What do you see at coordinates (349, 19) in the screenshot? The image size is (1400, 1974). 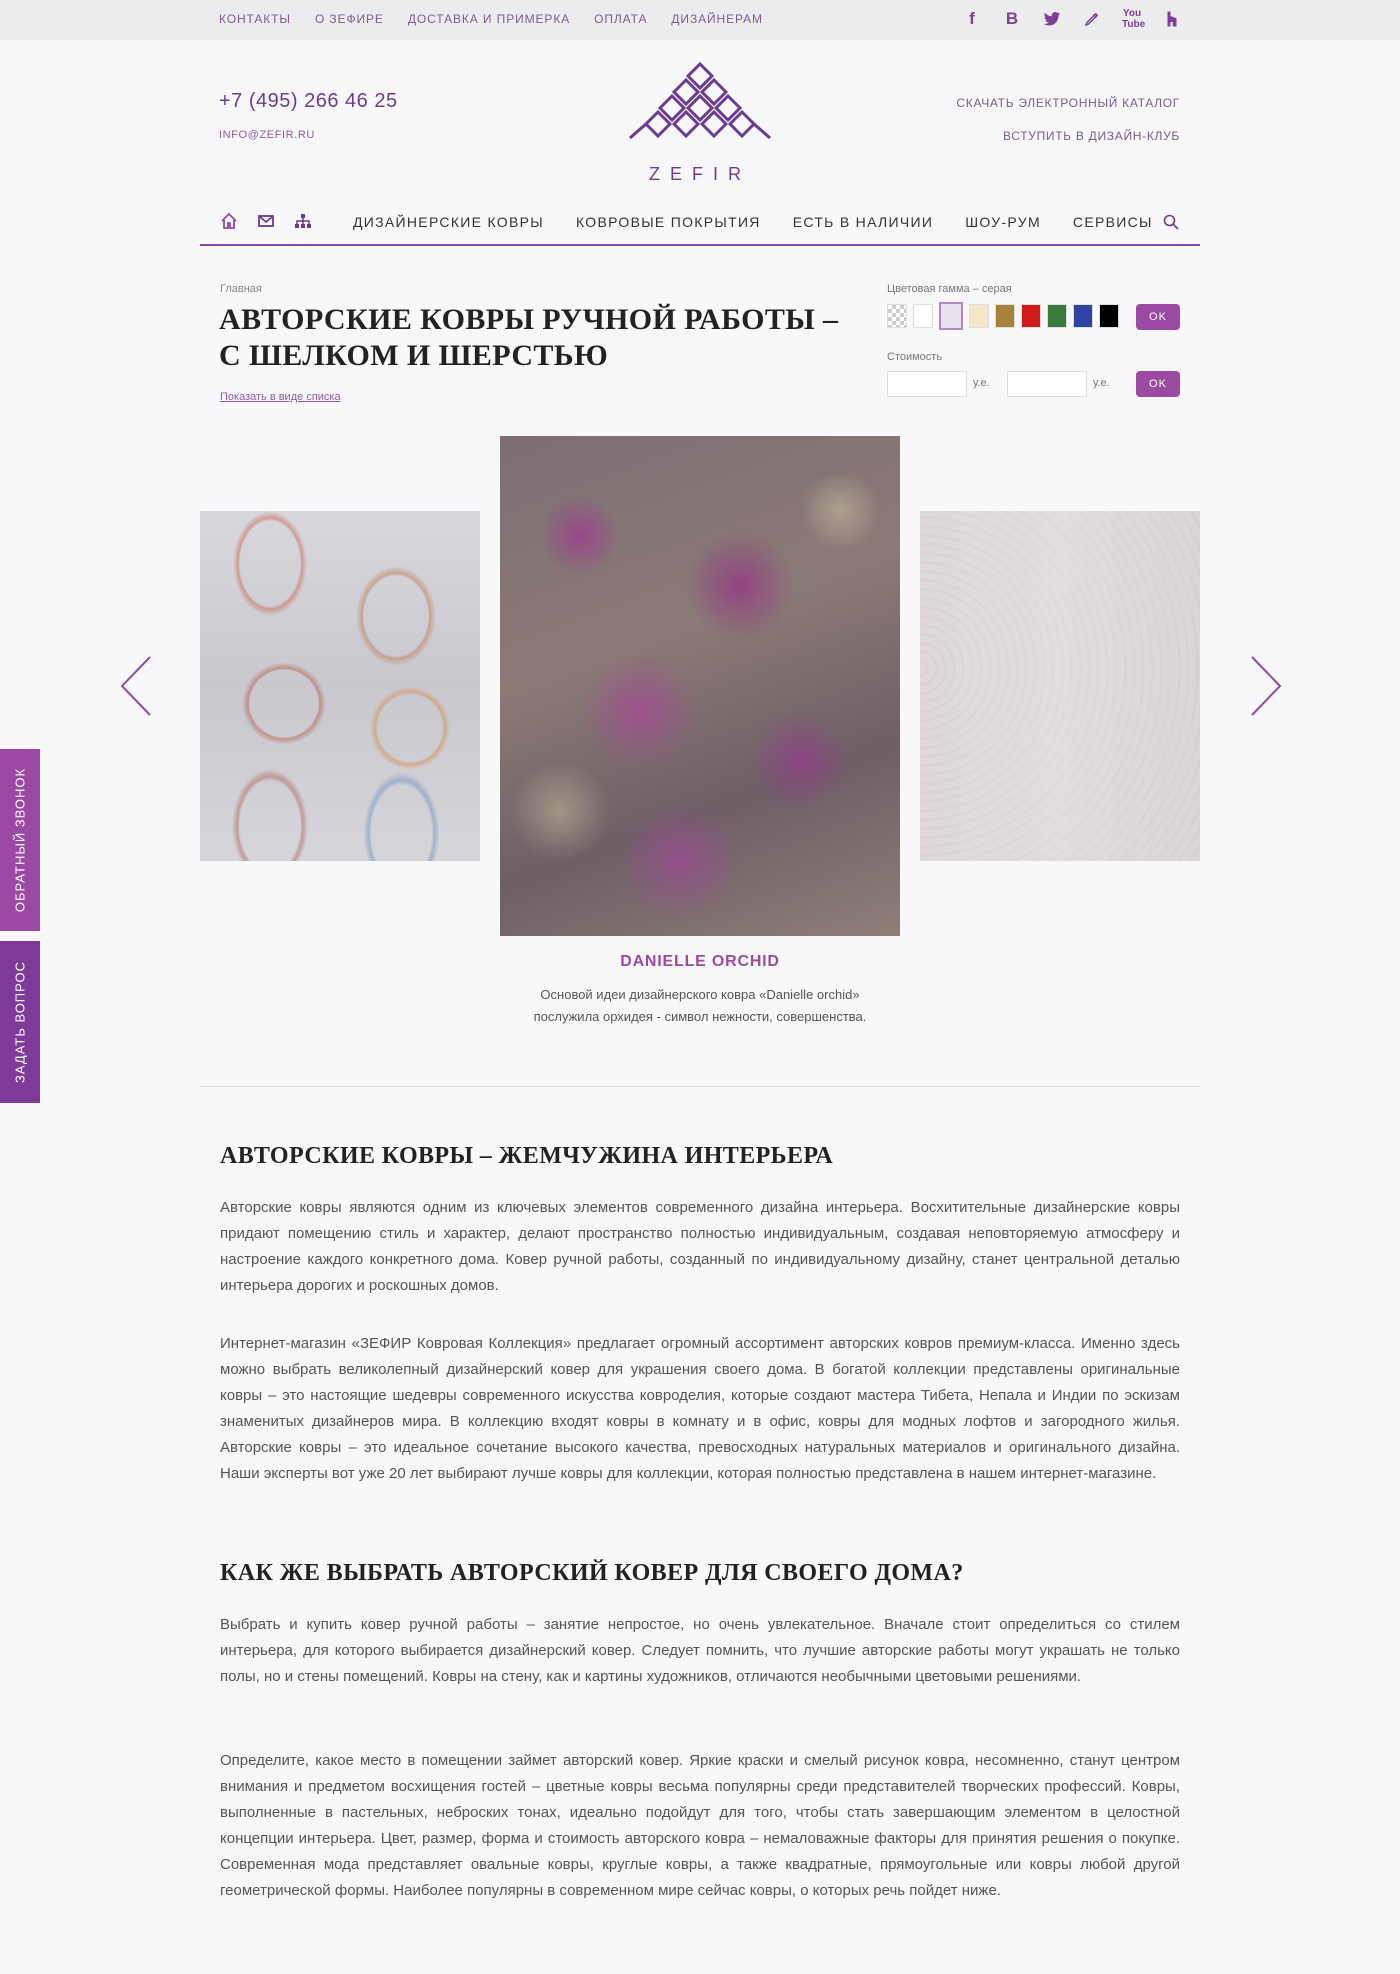 I see `topnav-about: О ЗЕФИРЕ` at bounding box center [349, 19].